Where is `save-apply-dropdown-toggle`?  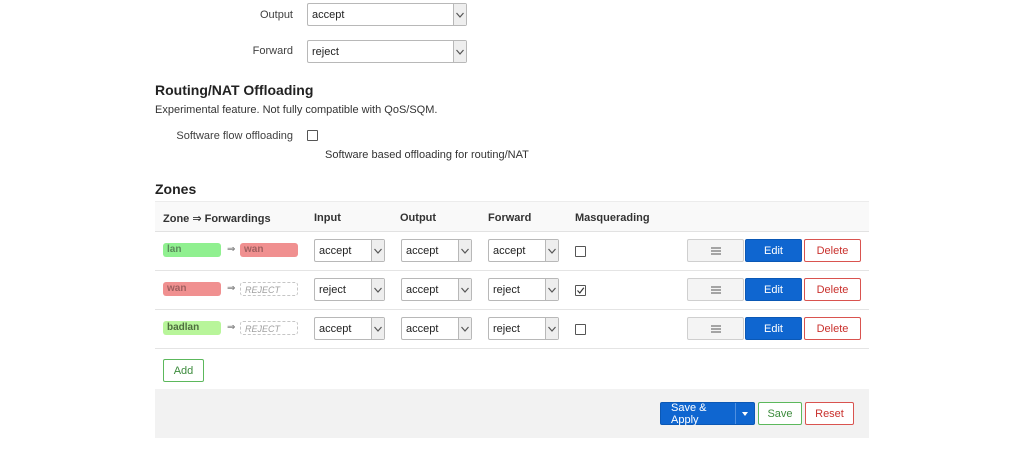
save-apply-dropdown-toggle is located at coordinates (744, 413).